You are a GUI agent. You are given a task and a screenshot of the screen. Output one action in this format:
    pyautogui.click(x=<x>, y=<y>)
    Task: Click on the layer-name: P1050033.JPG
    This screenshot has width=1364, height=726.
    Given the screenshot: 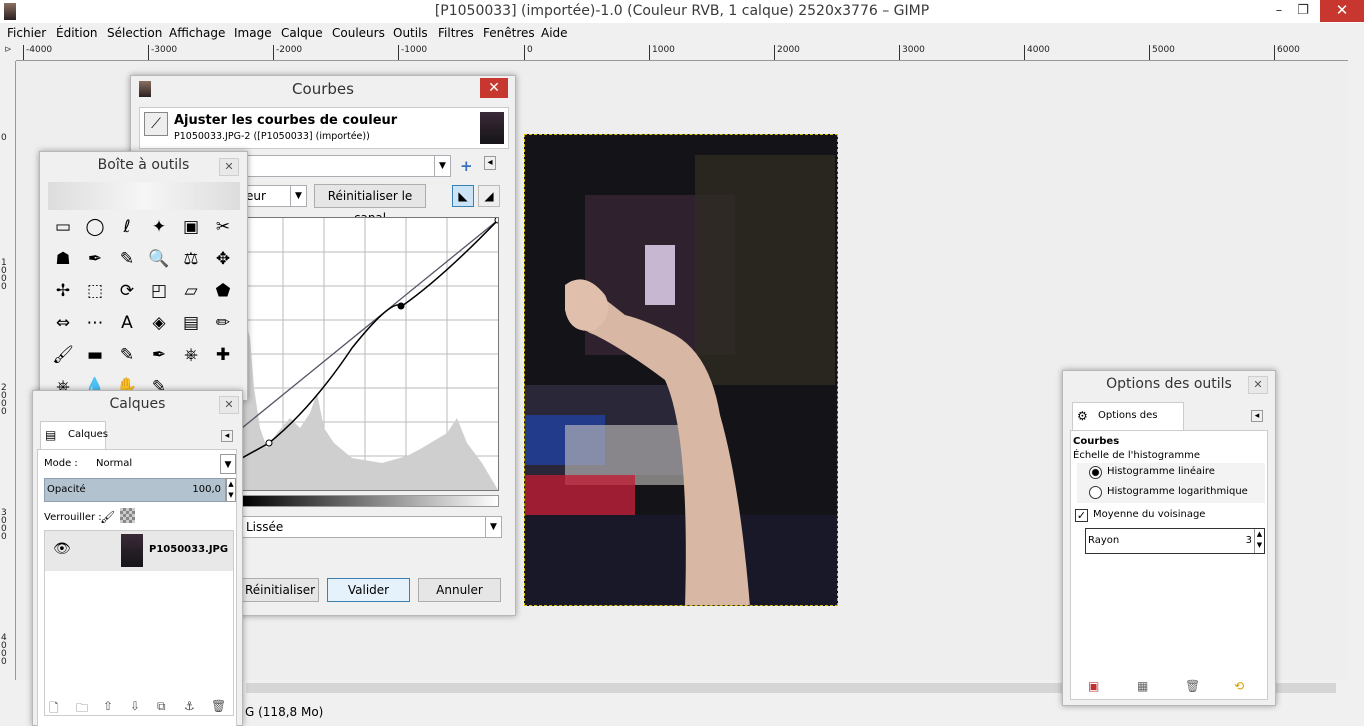 What is the action you would take?
    pyautogui.click(x=188, y=549)
    